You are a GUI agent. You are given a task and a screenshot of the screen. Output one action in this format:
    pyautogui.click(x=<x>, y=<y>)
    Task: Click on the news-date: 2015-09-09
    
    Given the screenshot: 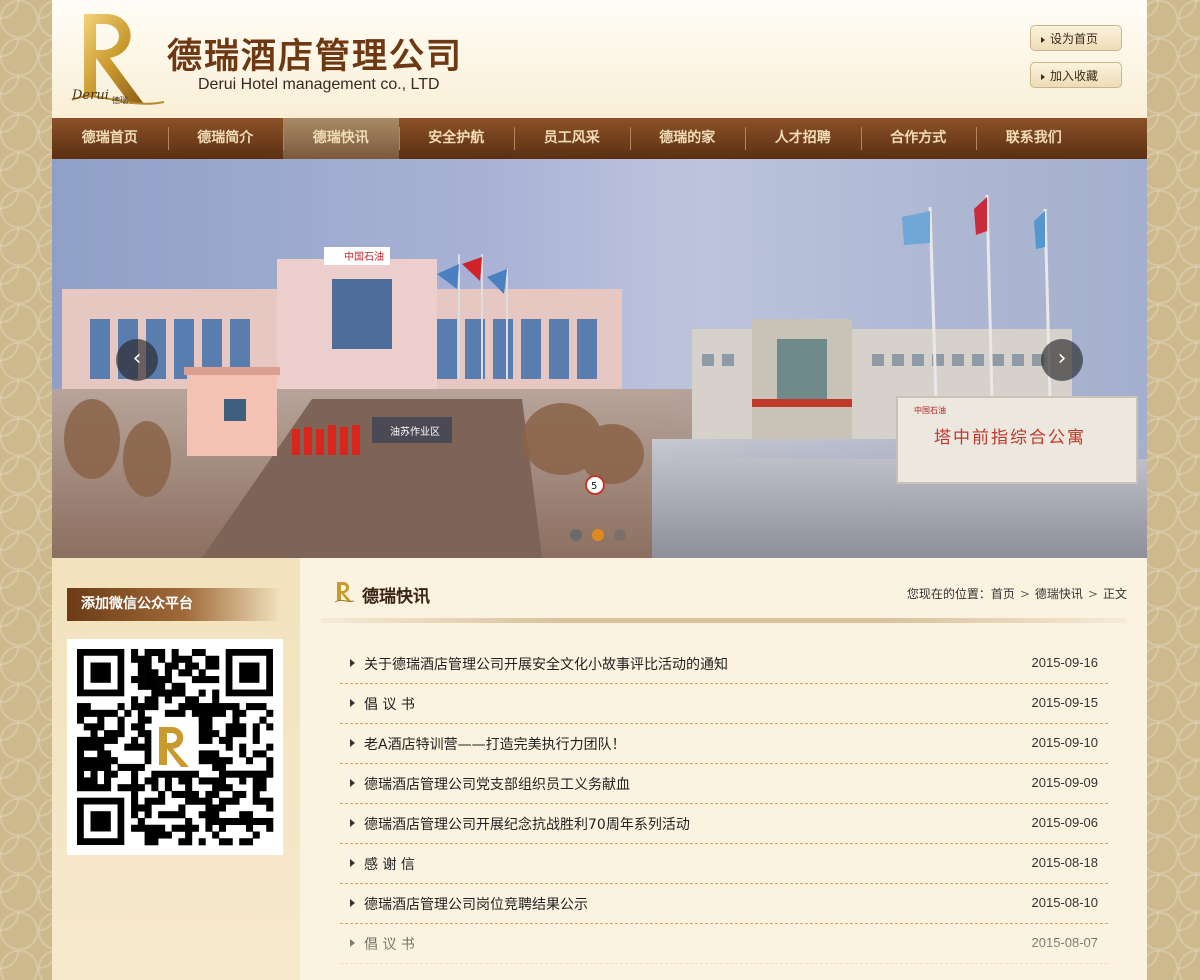 What is the action you would take?
    pyautogui.click(x=1065, y=782)
    